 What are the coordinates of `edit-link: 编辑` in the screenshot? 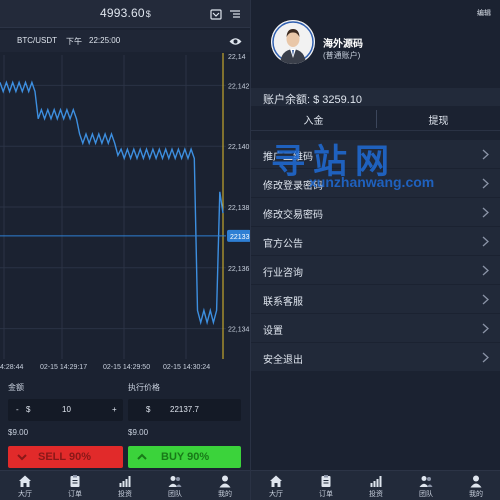 It's located at (484, 13).